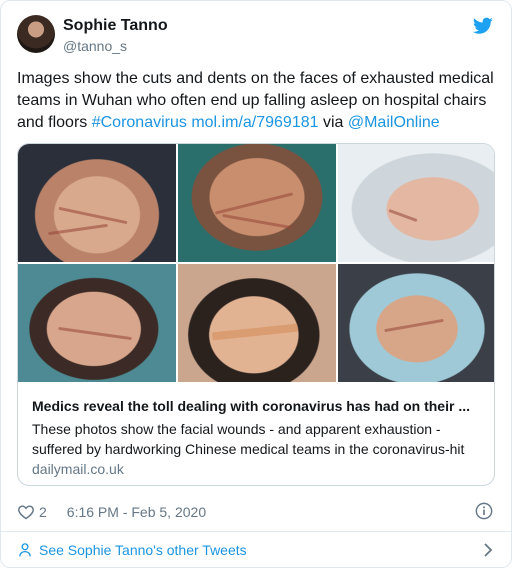 This screenshot has height=568, width=512. Describe the element at coordinates (139, 122) in the screenshot. I see `hashtag-link: #Coronavirus` at that location.